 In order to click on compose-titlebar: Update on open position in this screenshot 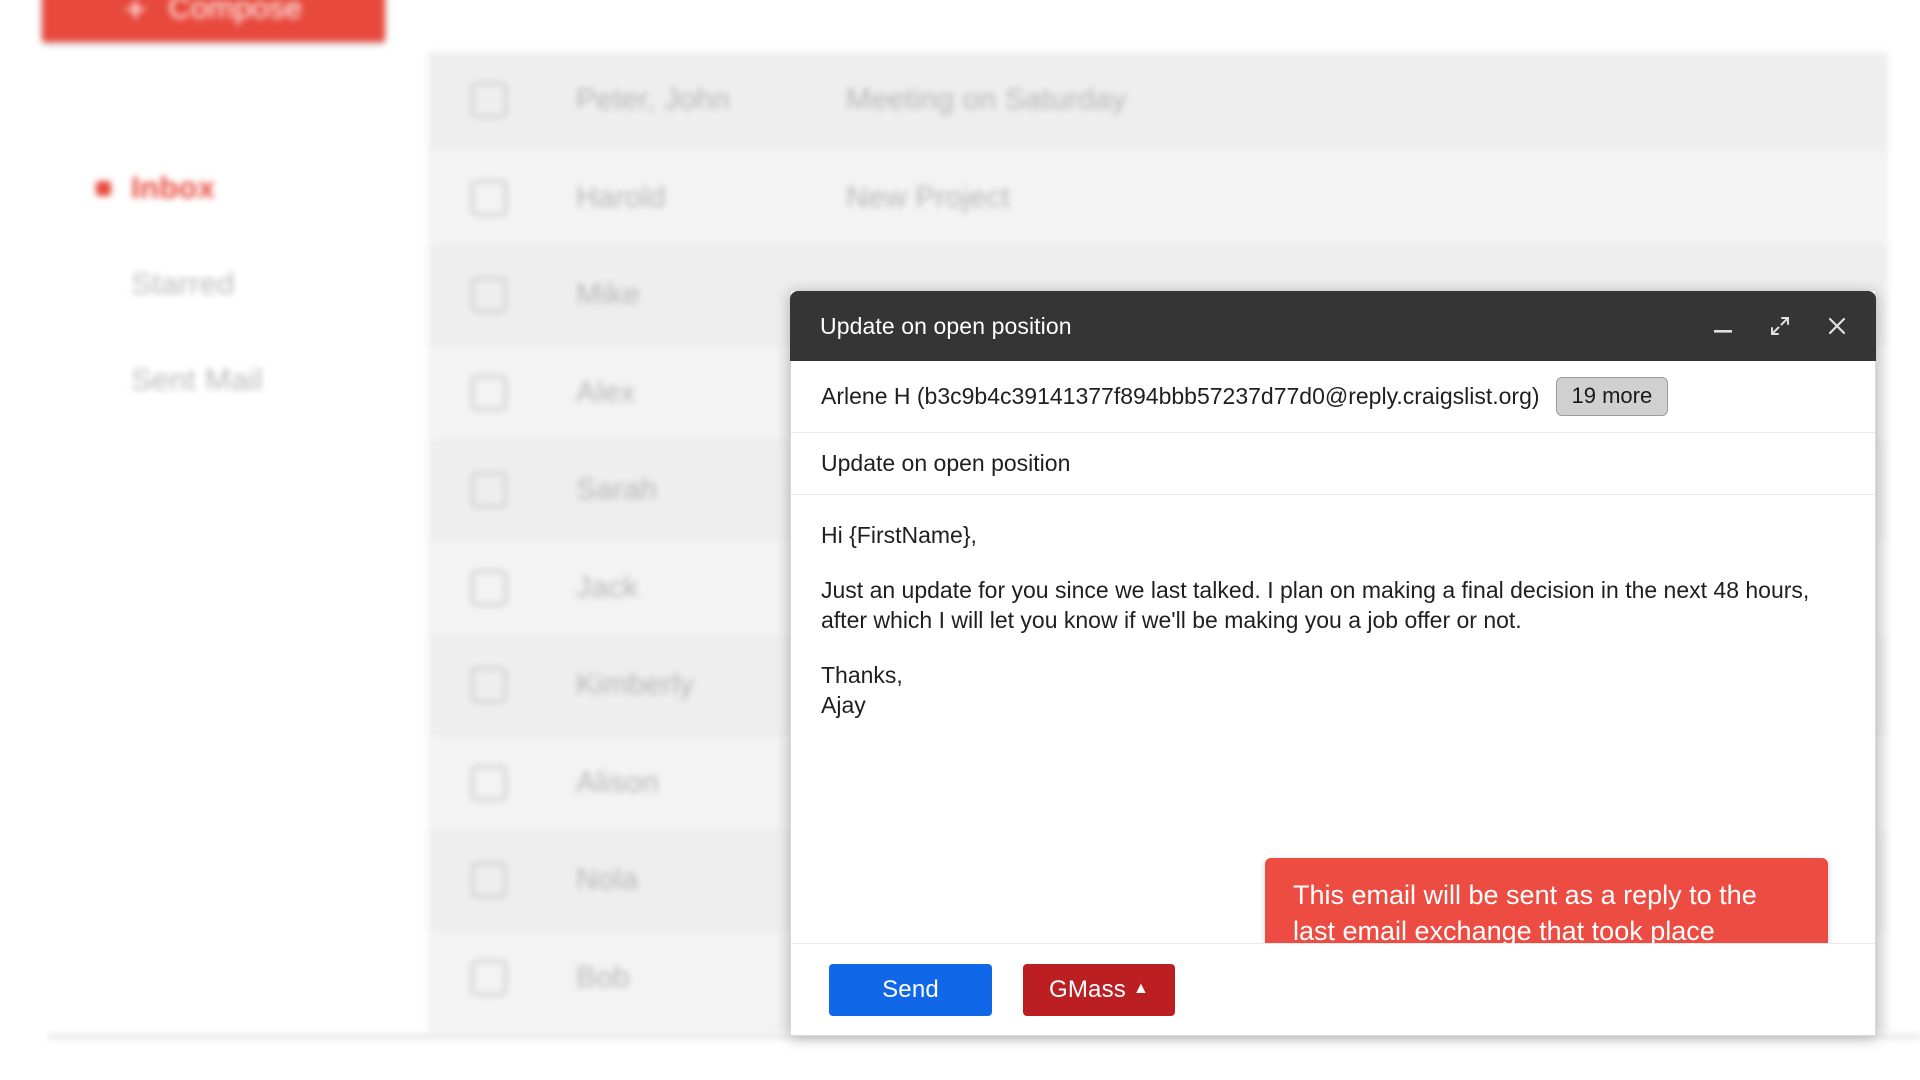, I will do `click(1333, 326)`.